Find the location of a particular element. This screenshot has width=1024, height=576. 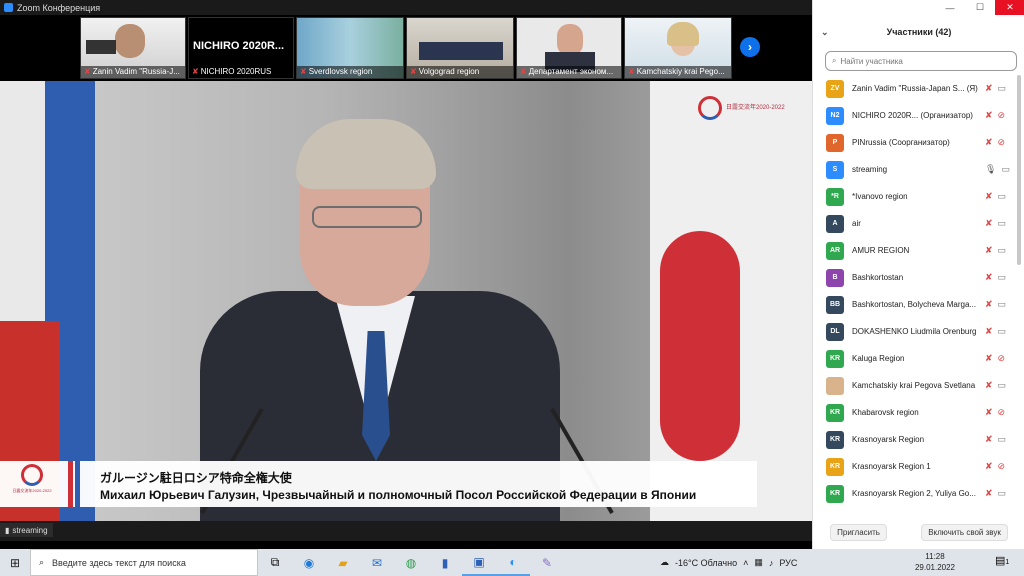

unmute-button: Включить свой звук is located at coordinates (964, 532).